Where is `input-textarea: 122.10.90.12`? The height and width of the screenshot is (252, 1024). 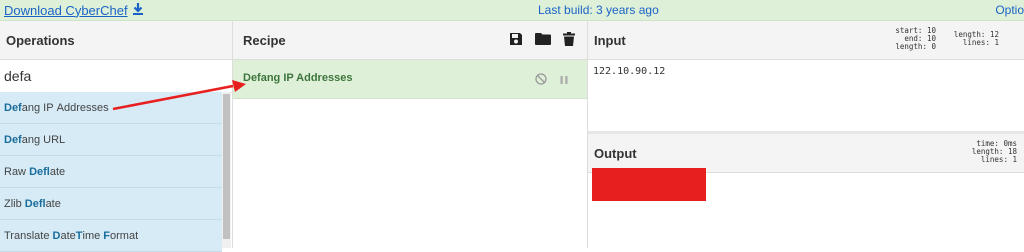
input-textarea: 122.10.90.12 is located at coordinates (629, 71).